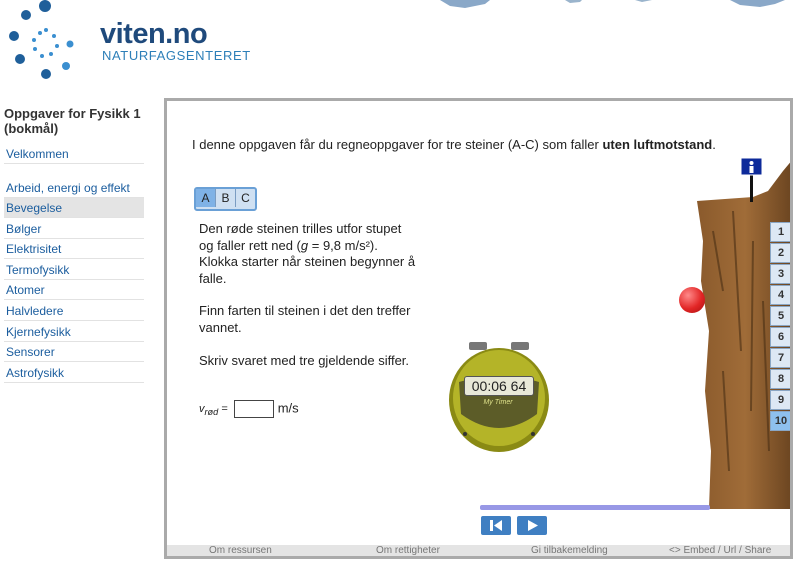 This screenshot has height=565, width=799. What do you see at coordinates (780, 379) in the screenshot?
I see `step-8: 8` at bounding box center [780, 379].